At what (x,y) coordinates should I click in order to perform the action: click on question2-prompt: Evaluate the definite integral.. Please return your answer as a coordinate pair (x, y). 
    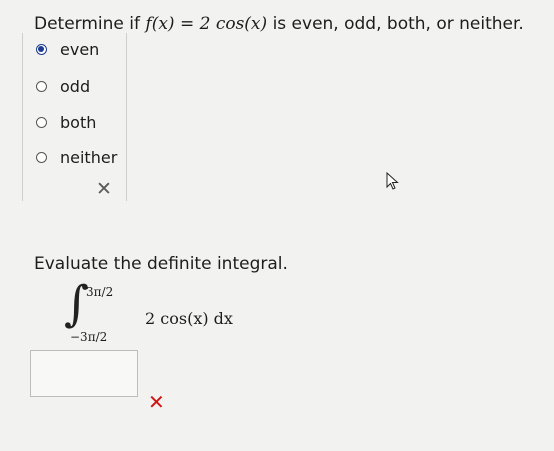
    Looking at the image, I should click on (161, 264).